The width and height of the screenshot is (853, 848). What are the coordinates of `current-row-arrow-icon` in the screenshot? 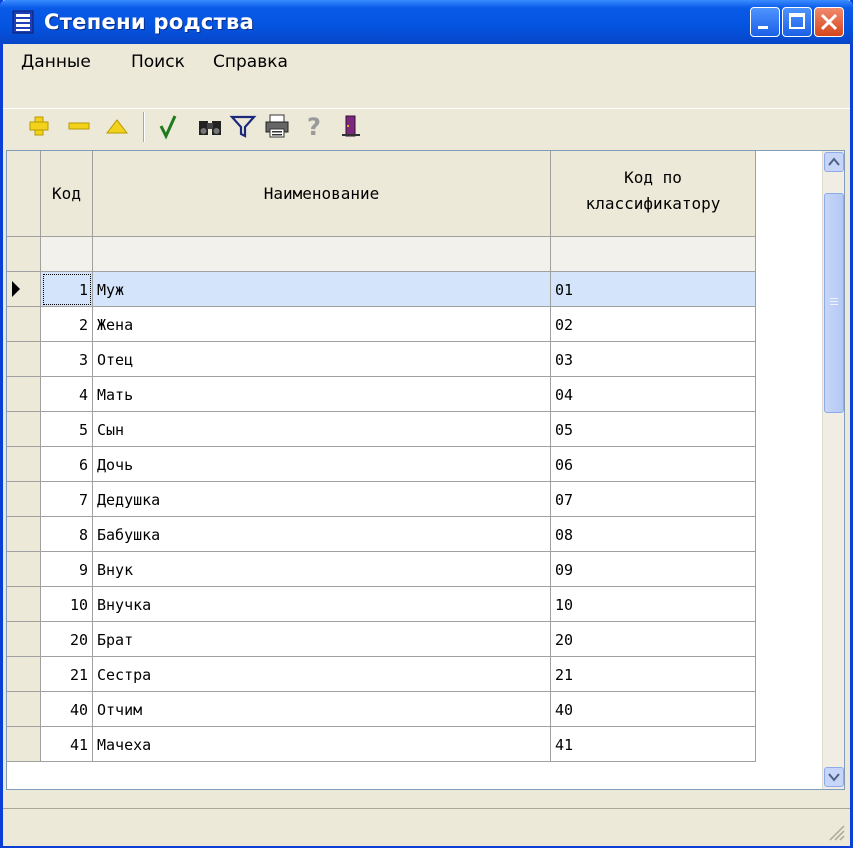 It's located at (16, 289).